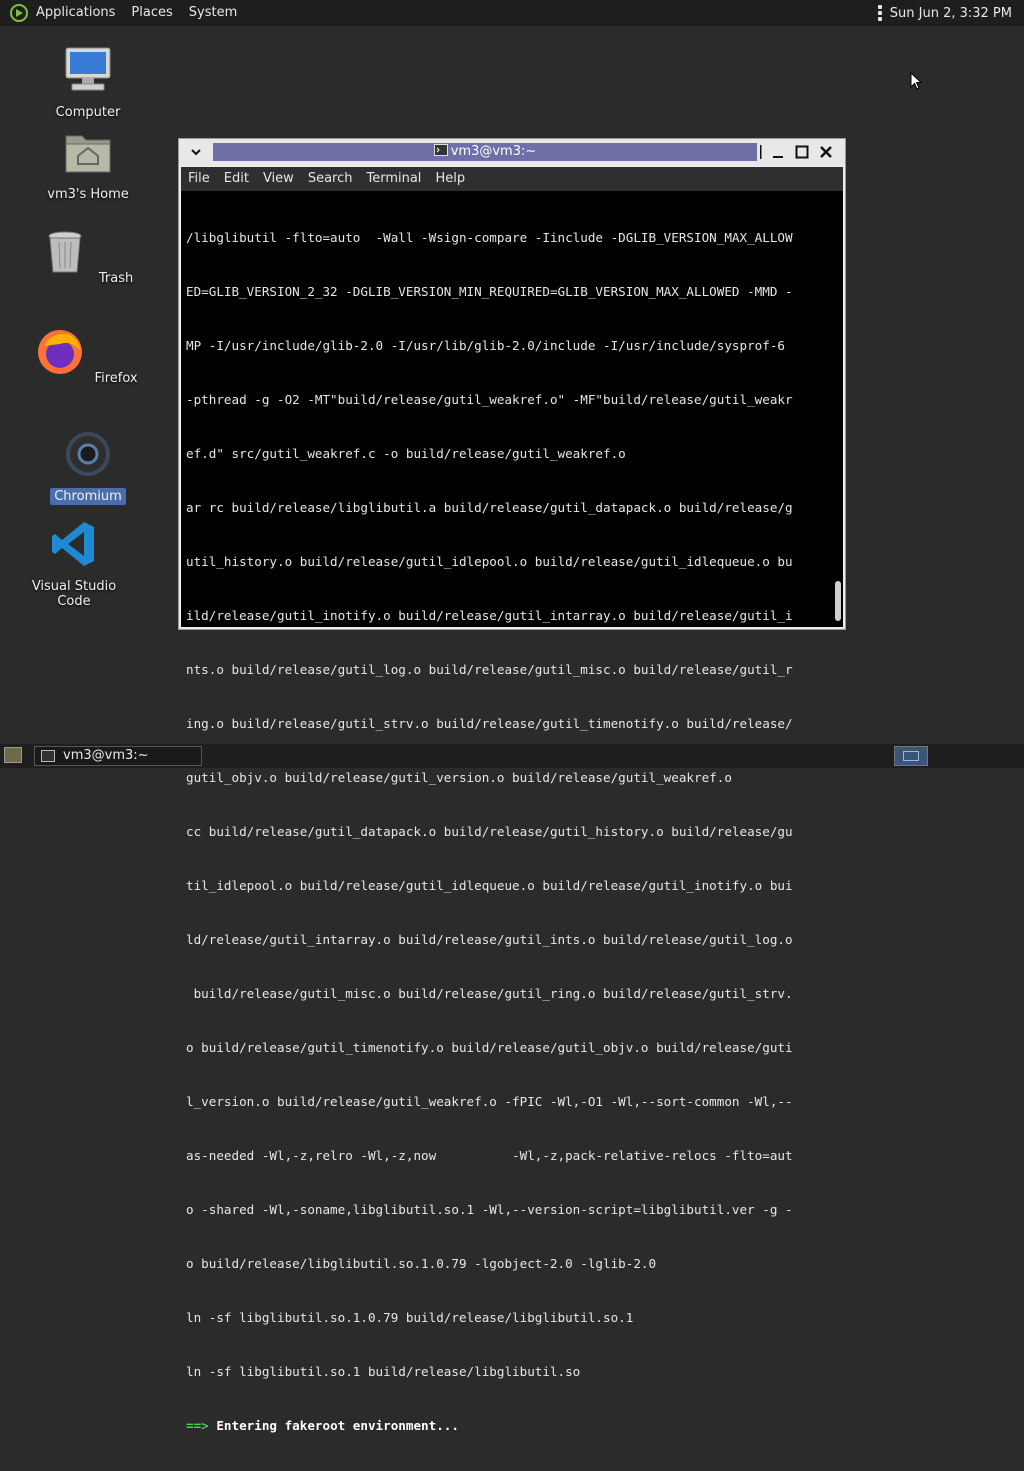  I want to click on maximize-button, so click(802, 152).